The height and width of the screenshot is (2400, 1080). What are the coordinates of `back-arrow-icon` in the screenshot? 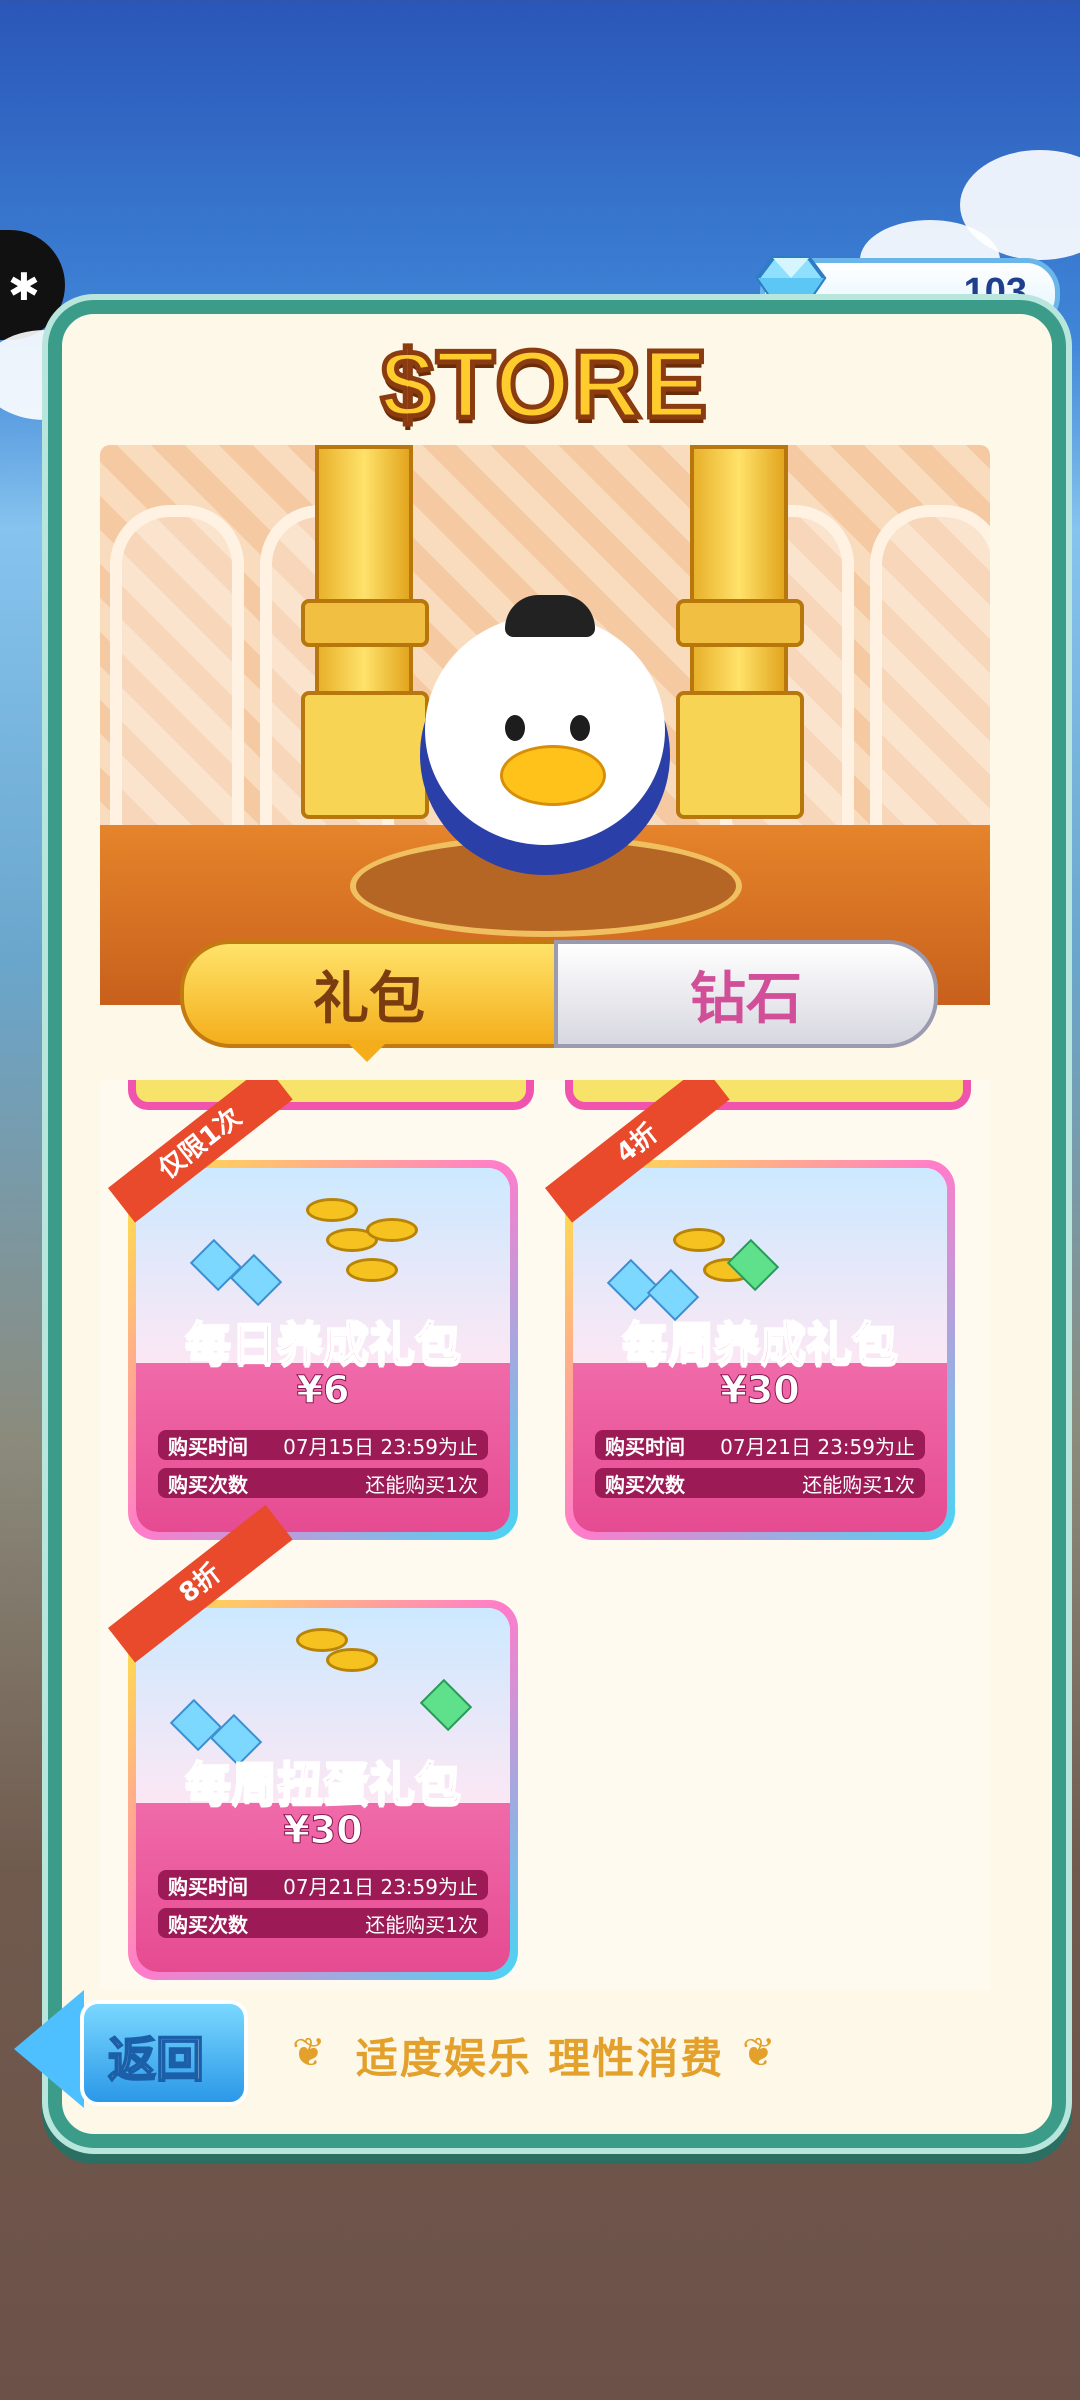 It's located at (49, 2049).